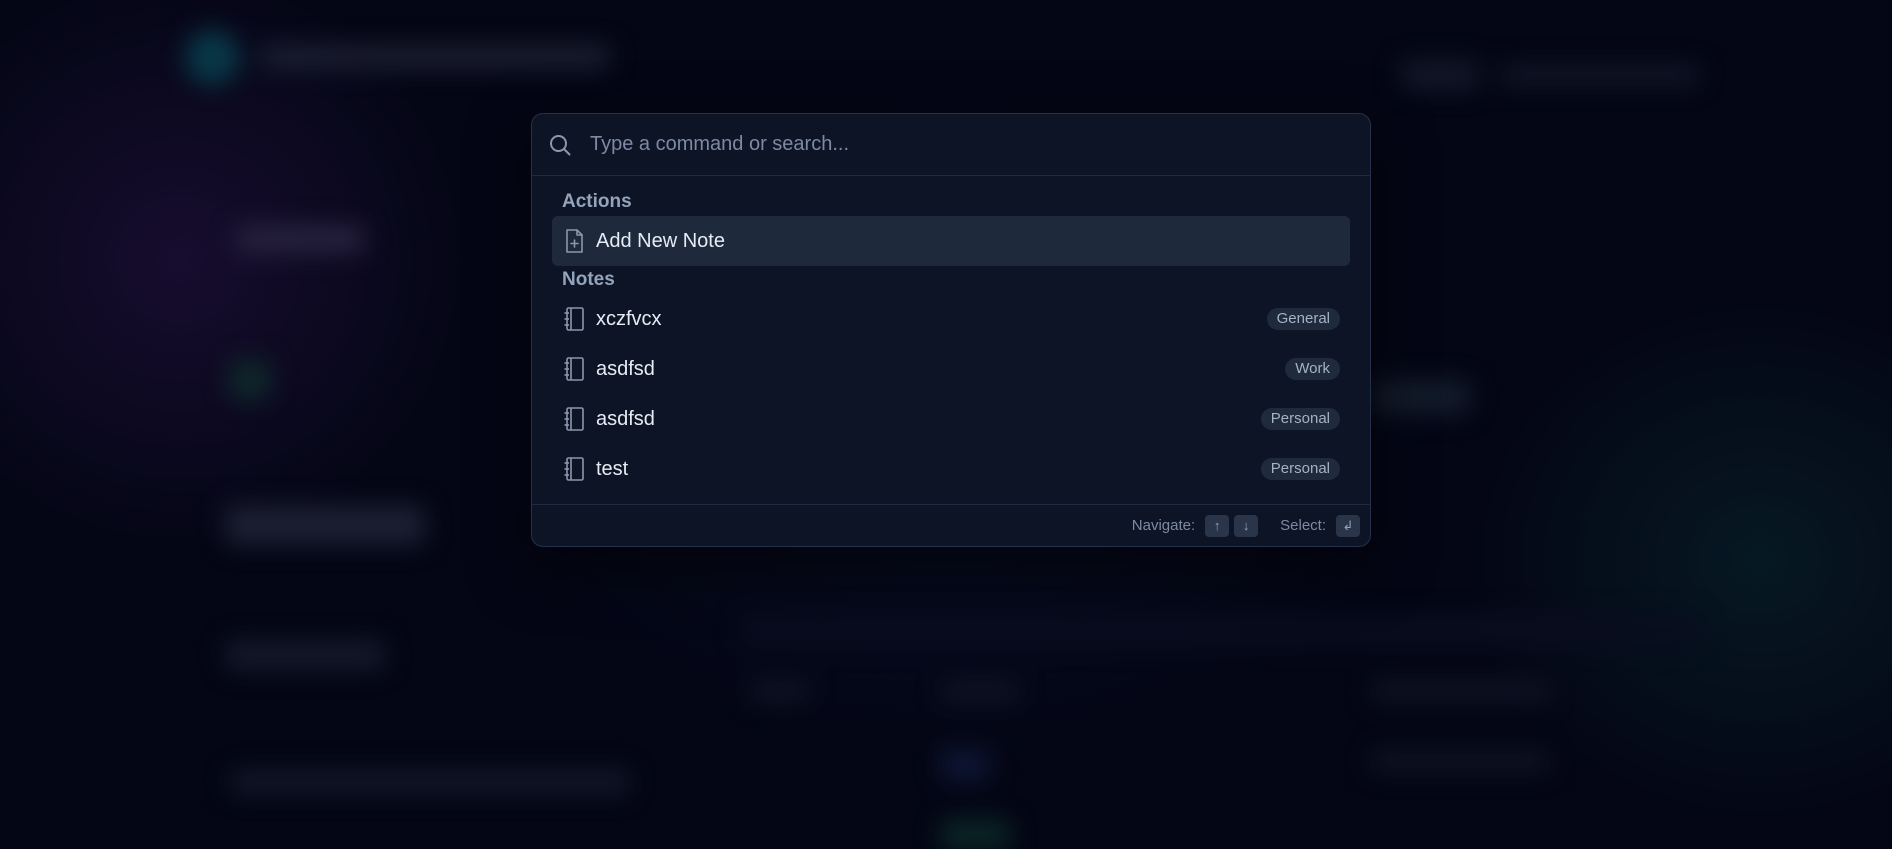 The height and width of the screenshot is (849, 1892). What do you see at coordinates (972, 144) in the screenshot?
I see `command-search-input` at bounding box center [972, 144].